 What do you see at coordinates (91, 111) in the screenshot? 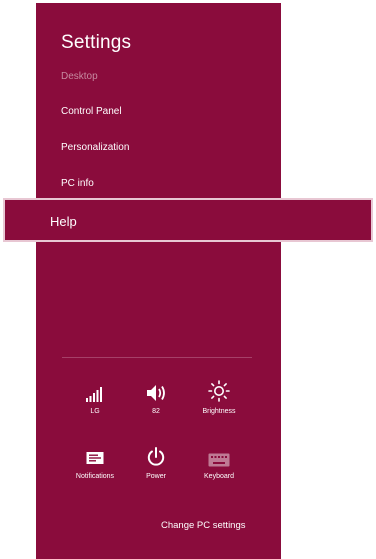
I see `menu-item-control-panel: Control Panel` at bounding box center [91, 111].